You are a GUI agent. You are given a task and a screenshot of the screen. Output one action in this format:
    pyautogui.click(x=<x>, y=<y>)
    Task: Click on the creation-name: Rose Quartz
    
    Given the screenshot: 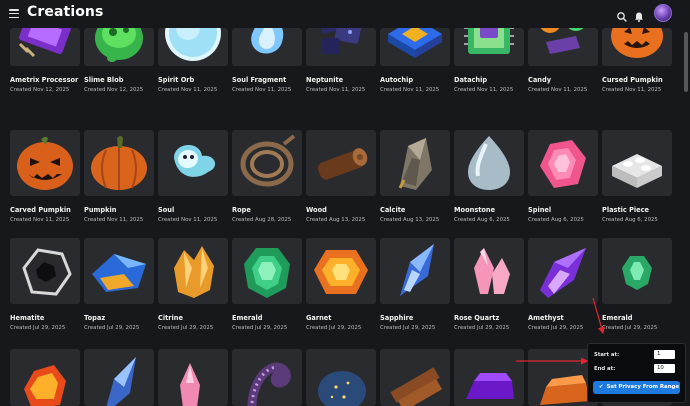 What is the action you would take?
    pyautogui.click(x=477, y=318)
    